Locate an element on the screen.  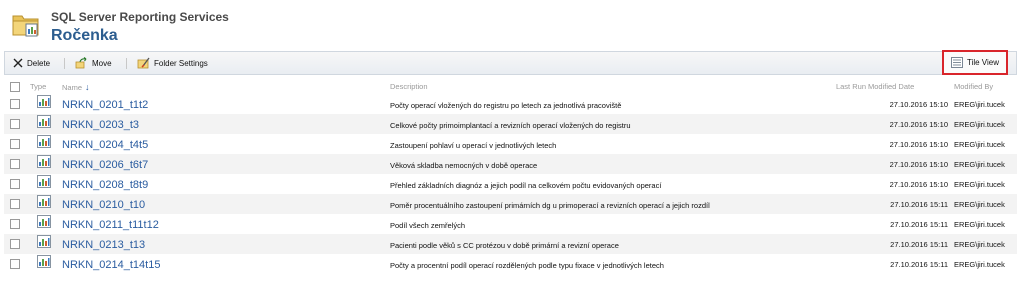
column-name-label: Name is located at coordinates (72, 87).